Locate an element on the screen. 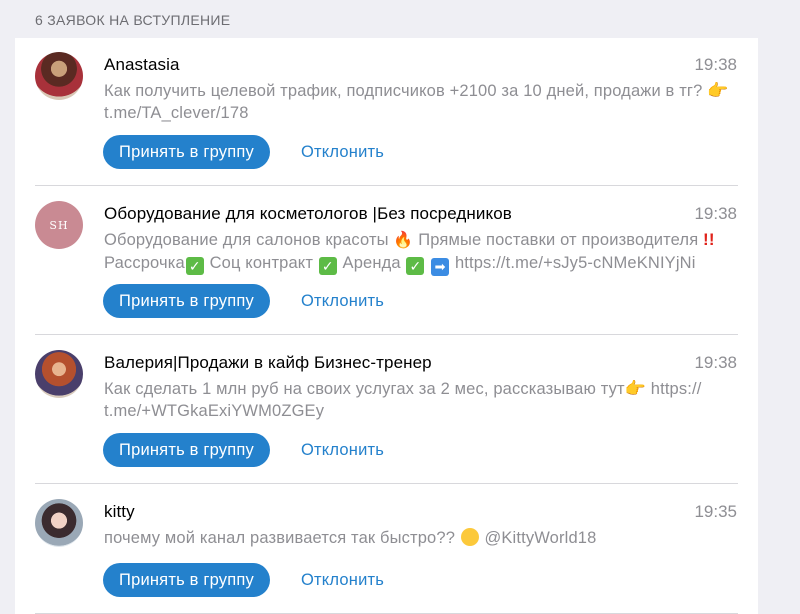 Image resolution: width=800 pixels, height=614 pixels. double-exclamation-icon: !! is located at coordinates (709, 239).